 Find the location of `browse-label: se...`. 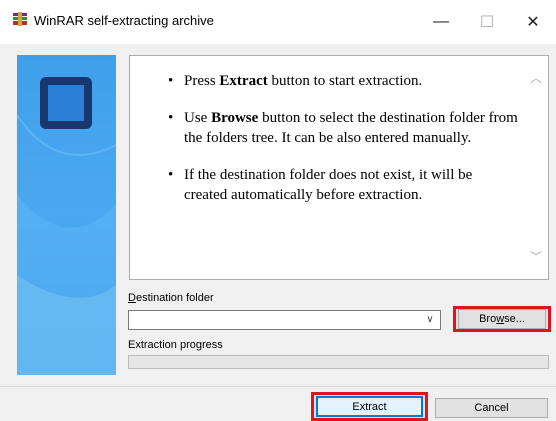

browse-label: se... is located at coordinates (514, 319).